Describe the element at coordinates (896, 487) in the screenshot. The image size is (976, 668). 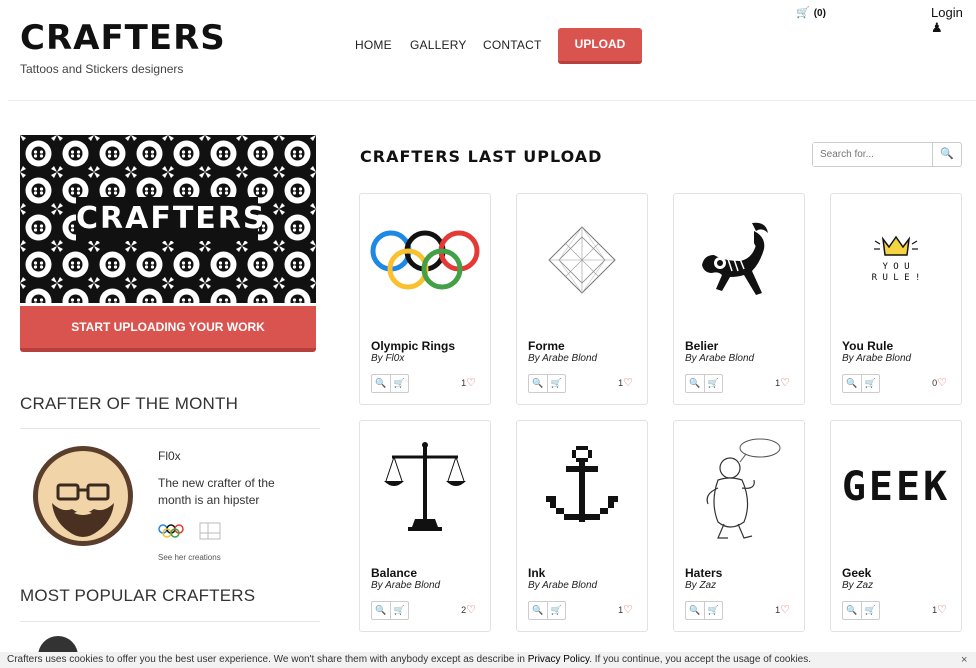
I see `card-thumbnail: GEEK` at that location.